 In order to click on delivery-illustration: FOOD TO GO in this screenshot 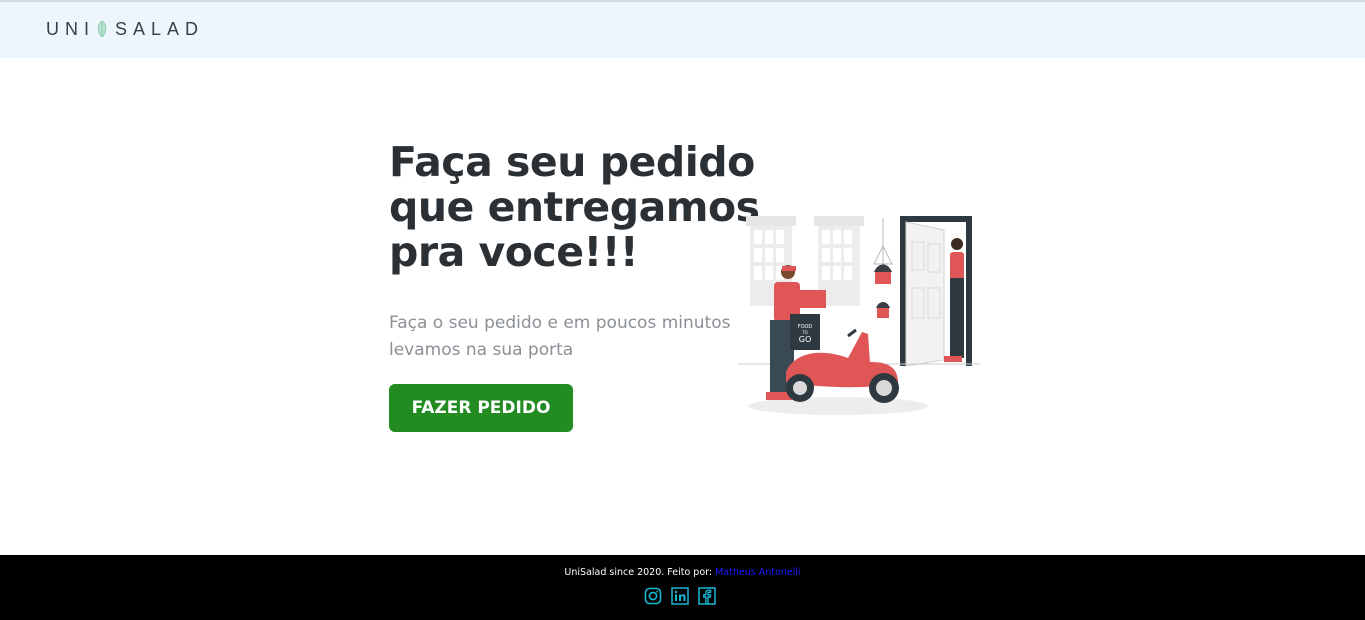, I will do `click(859, 315)`.